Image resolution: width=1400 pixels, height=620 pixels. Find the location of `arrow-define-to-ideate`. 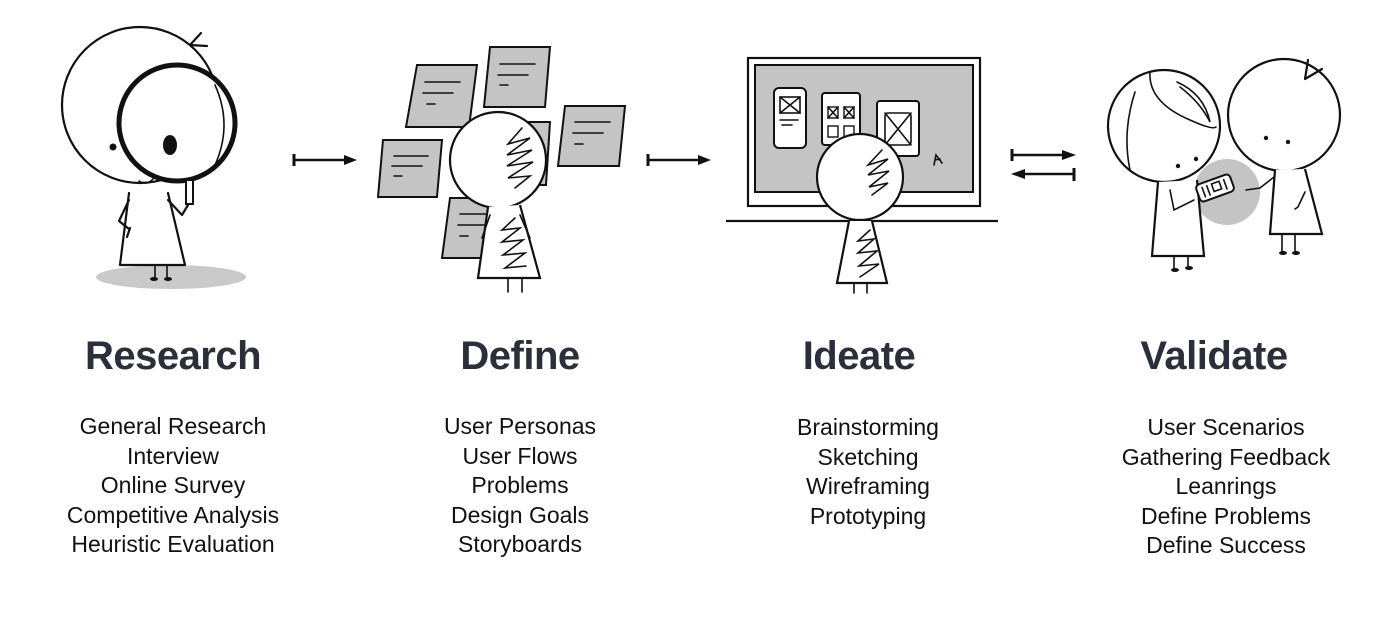

arrow-define-to-ideate is located at coordinates (678, 160).